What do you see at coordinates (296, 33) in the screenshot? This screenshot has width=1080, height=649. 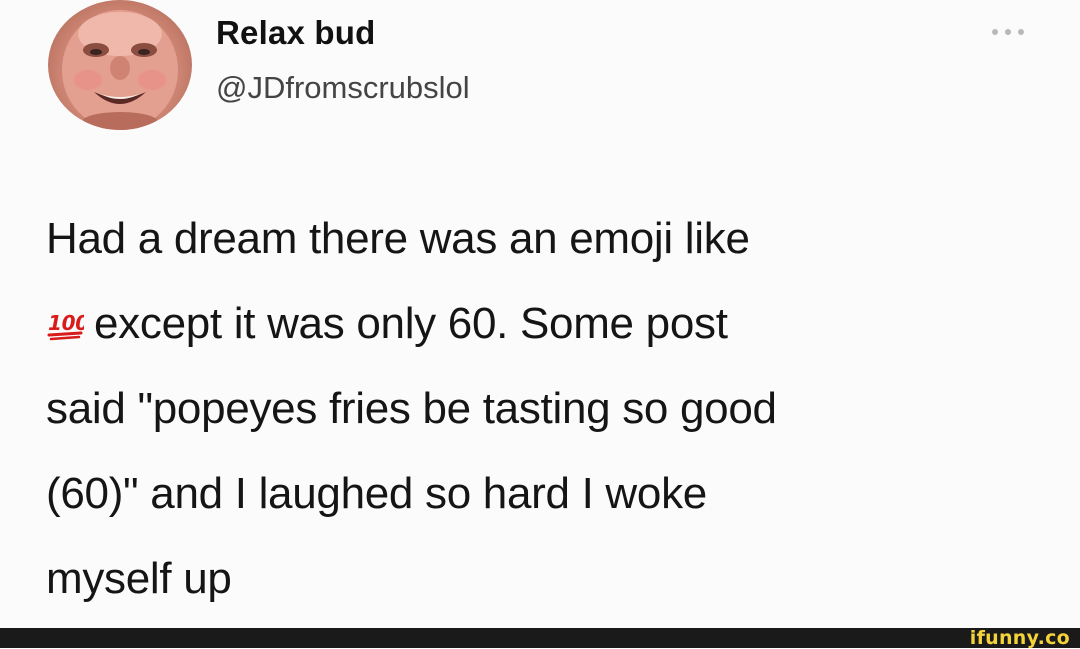 I see `author-display-name: Relax bud` at bounding box center [296, 33].